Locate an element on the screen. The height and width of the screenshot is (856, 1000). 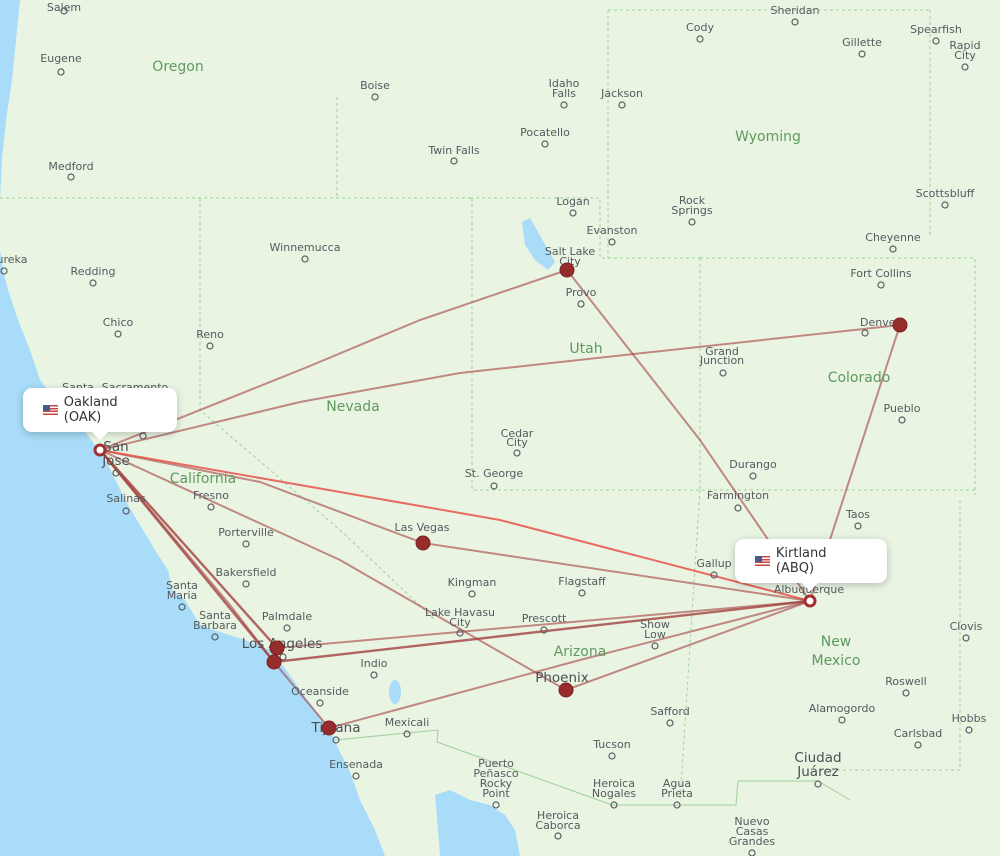
city-label: Sheridan is located at coordinates (795, 10).